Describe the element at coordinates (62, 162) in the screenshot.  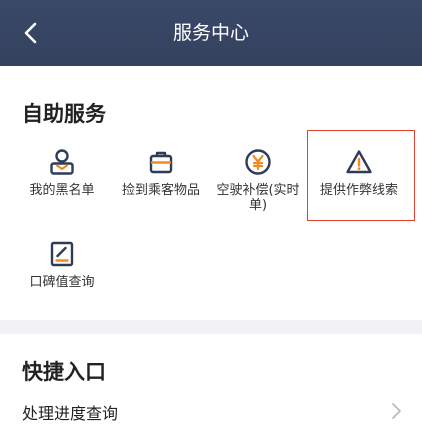
I see `user-blacklist-icon` at that location.